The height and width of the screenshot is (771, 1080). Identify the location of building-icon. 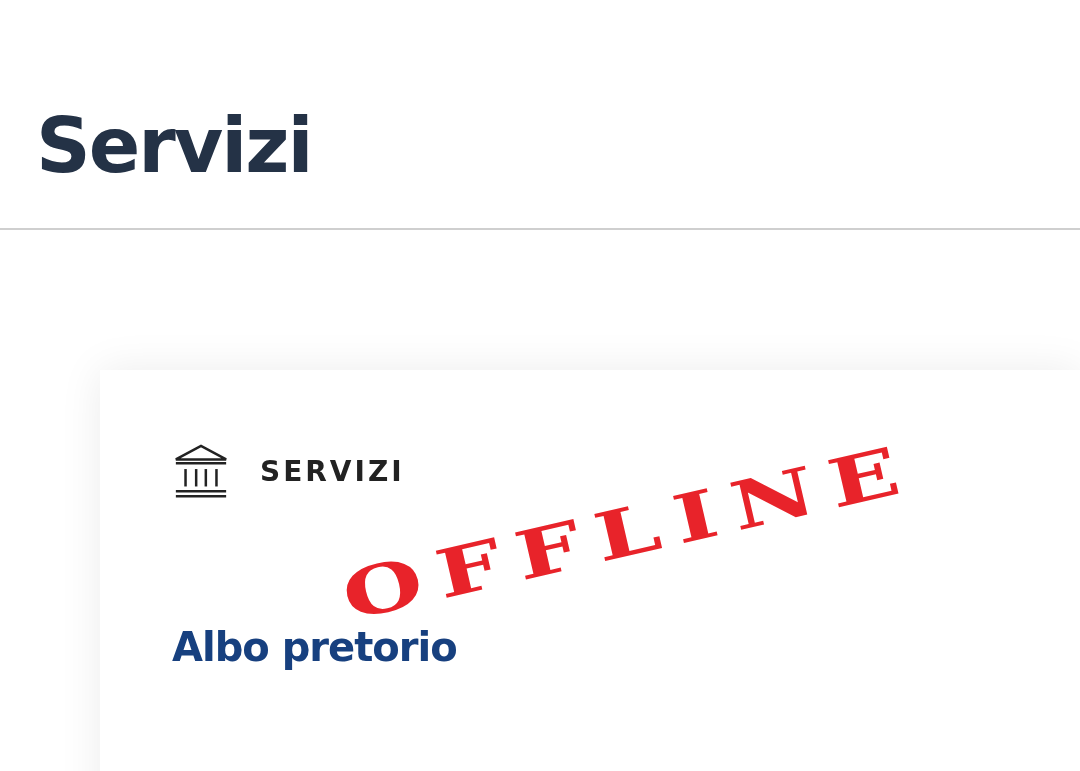
(201, 471).